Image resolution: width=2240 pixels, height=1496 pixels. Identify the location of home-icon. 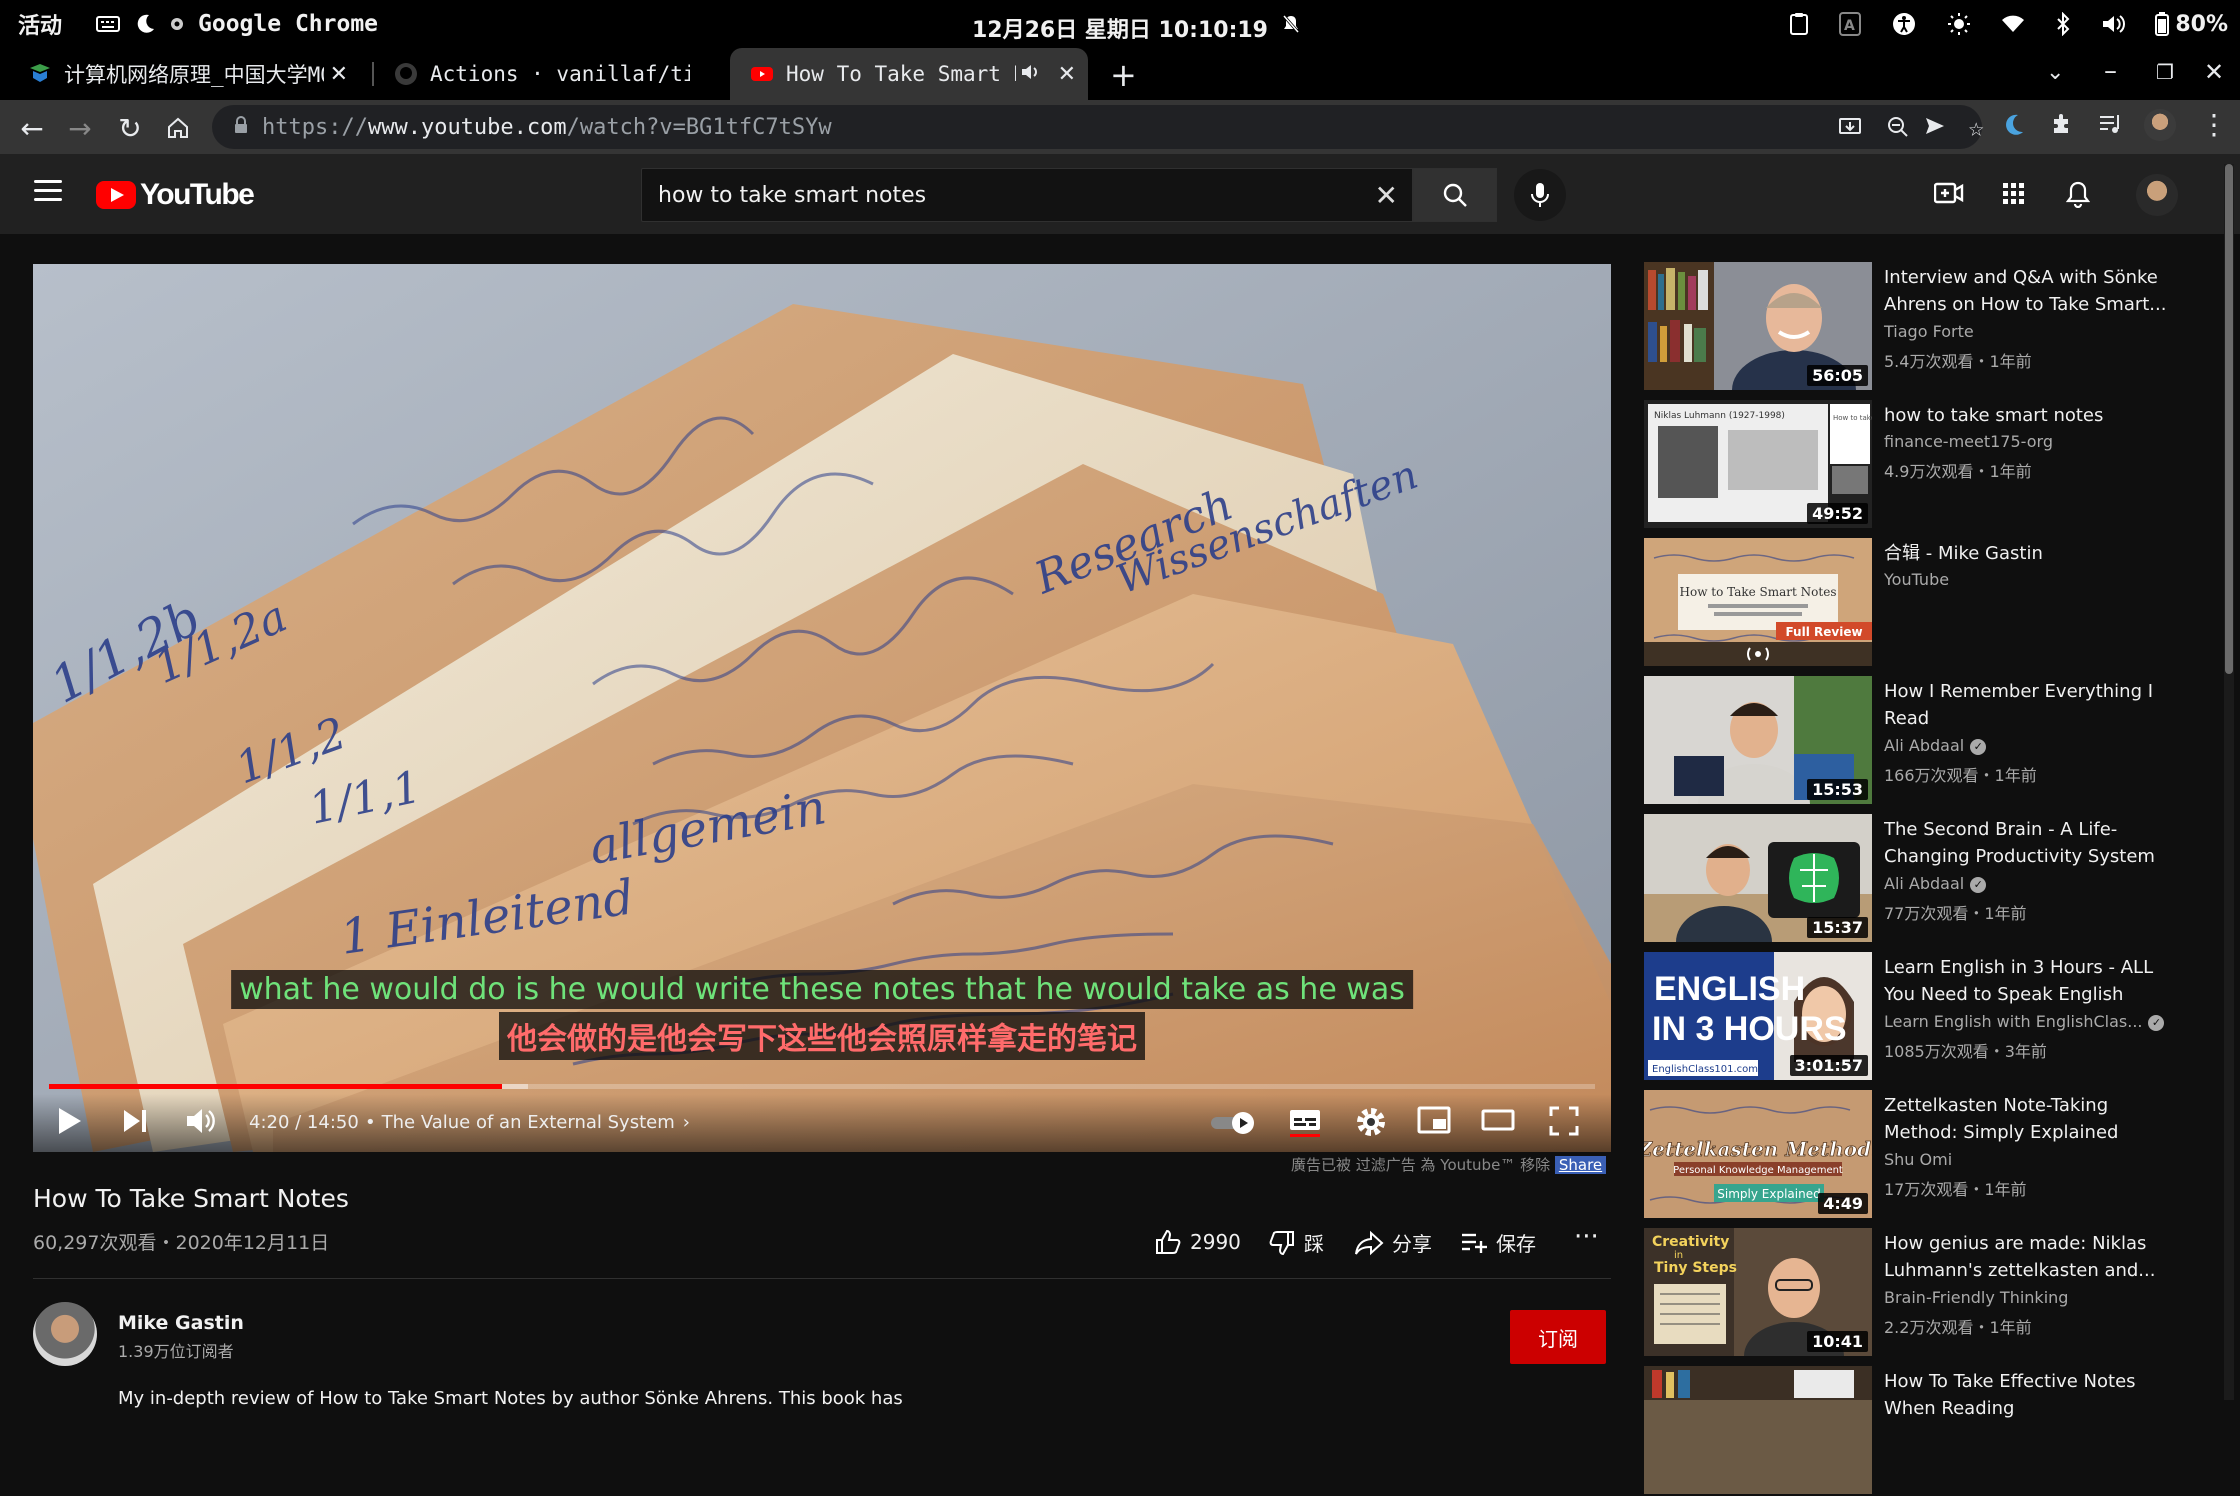
(178, 128).